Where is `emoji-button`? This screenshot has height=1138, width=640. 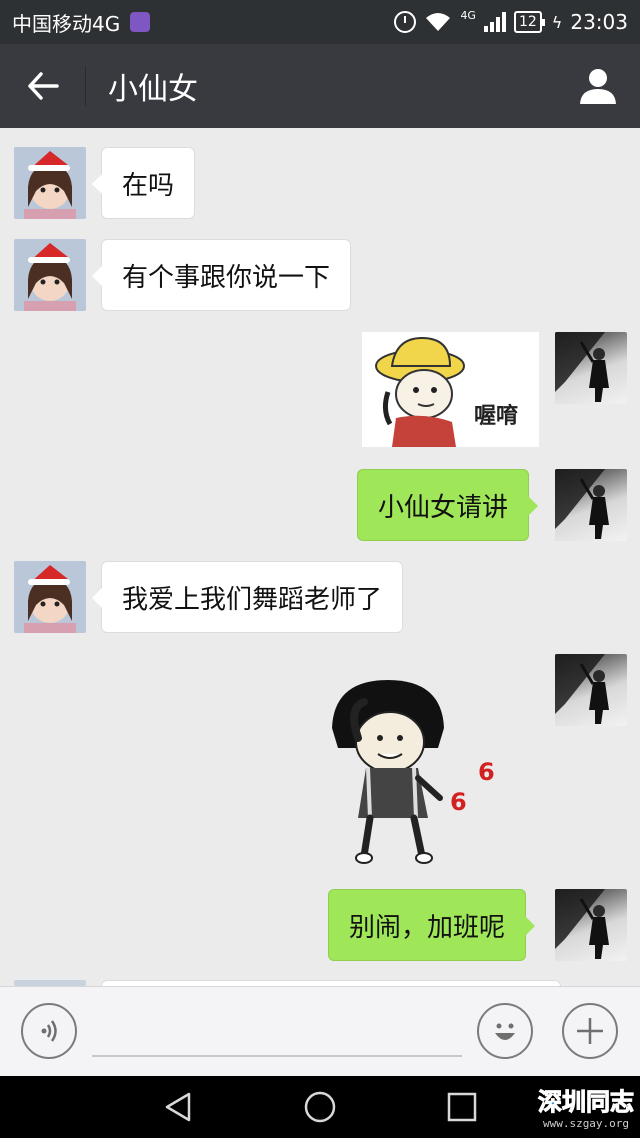
emoji-button is located at coordinates (505, 1031).